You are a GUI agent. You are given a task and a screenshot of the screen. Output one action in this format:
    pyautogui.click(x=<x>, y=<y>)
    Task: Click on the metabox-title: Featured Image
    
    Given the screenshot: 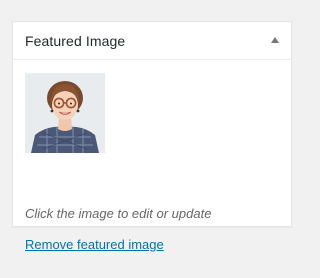 What is the action you would take?
    pyautogui.click(x=75, y=41)
    